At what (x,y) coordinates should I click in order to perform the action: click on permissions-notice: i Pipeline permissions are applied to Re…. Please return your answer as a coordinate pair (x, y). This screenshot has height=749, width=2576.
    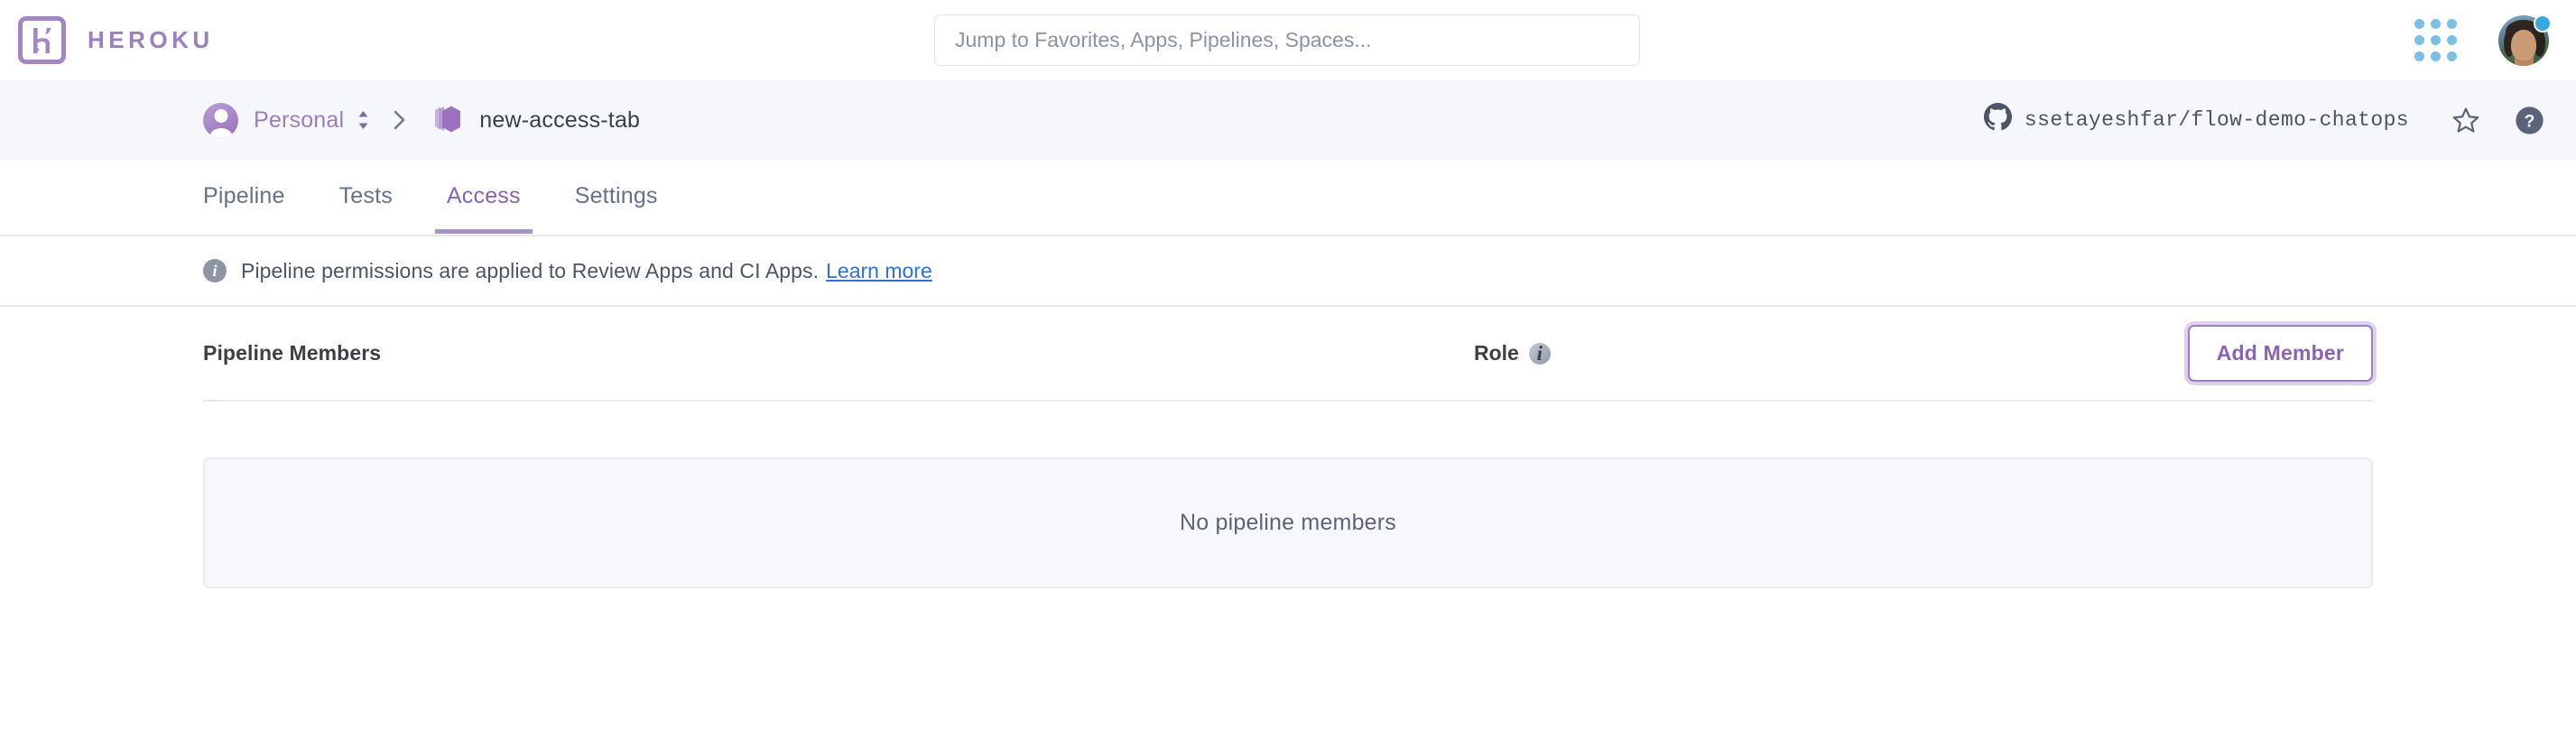
    Looking at the image, I should click on (1288, 271).